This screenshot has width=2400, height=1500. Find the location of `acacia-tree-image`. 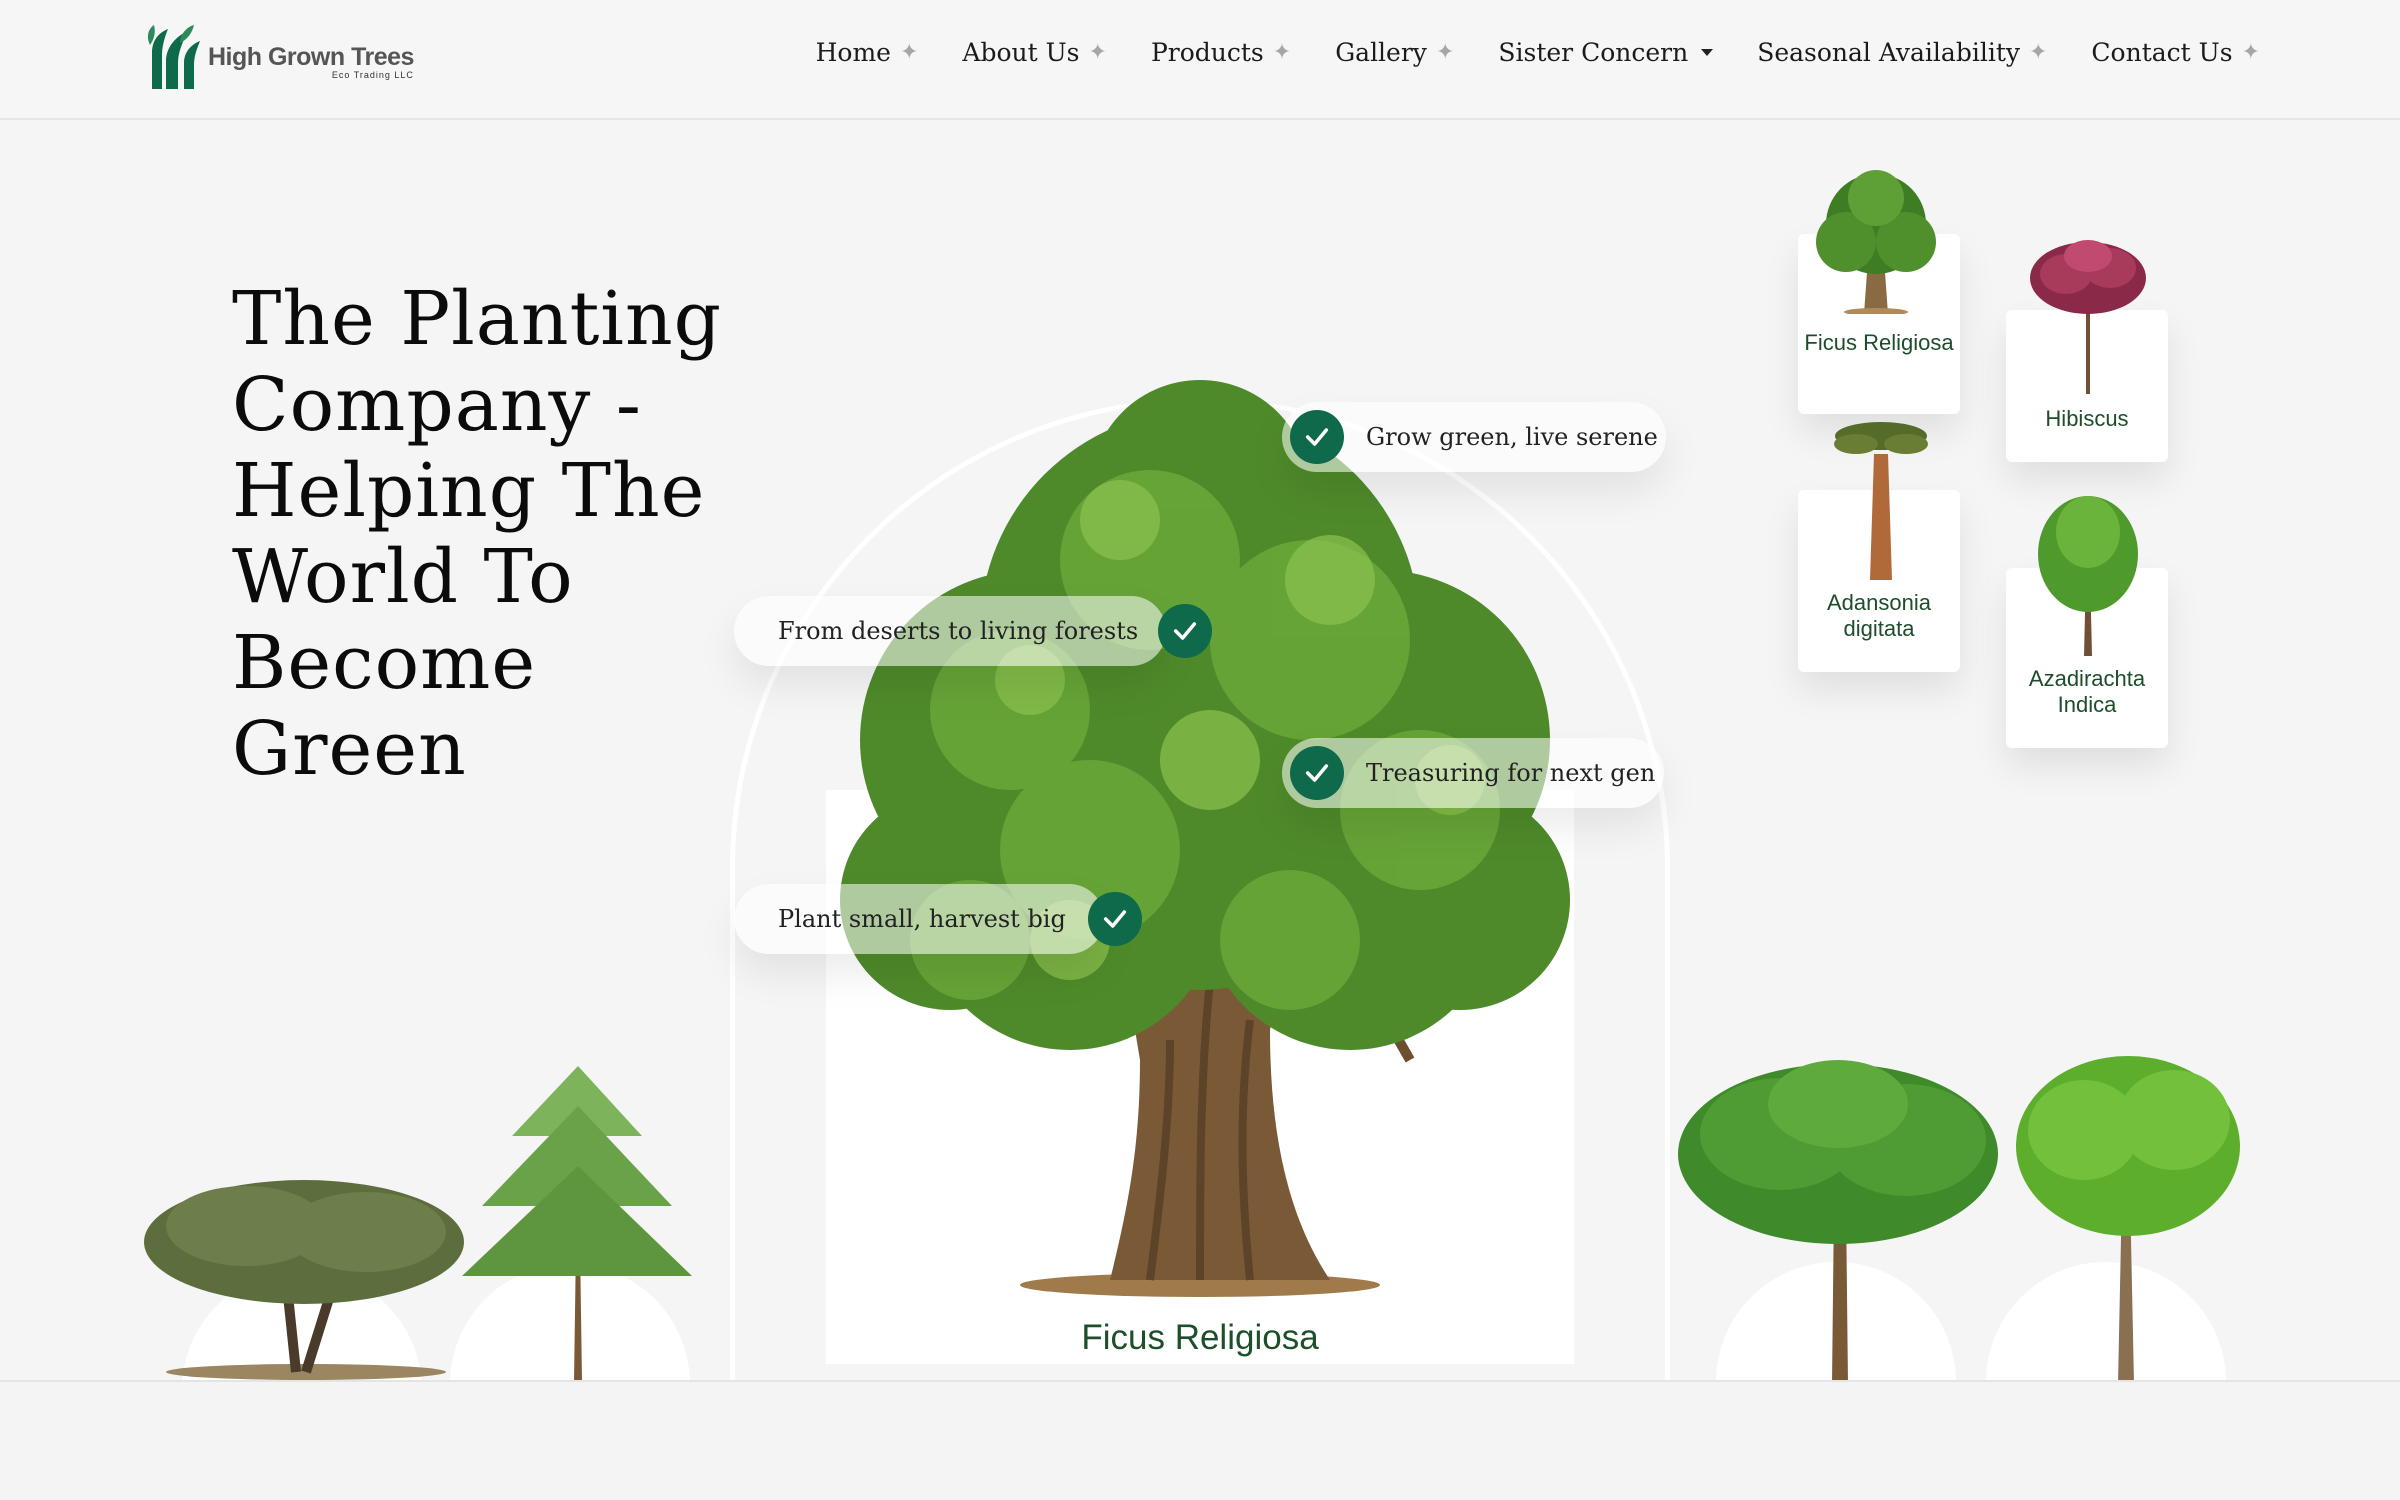

acacia-tree-image is located at coordinates (304, 1280).